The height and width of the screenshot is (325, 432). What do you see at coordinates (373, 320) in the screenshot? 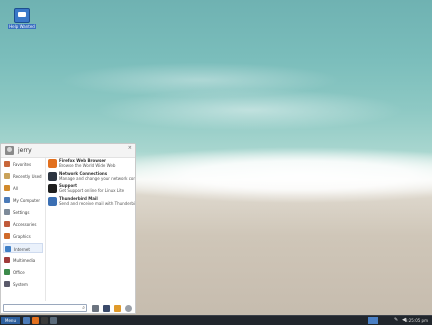
I see `active-window-button` at bounding box center [373, 320].